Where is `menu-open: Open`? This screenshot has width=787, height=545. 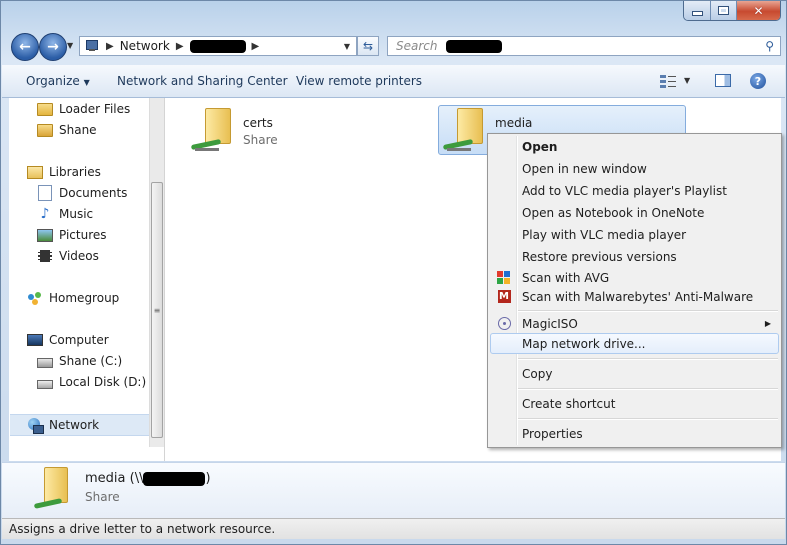 menu-open: Open is located at coordinates (634, 146).